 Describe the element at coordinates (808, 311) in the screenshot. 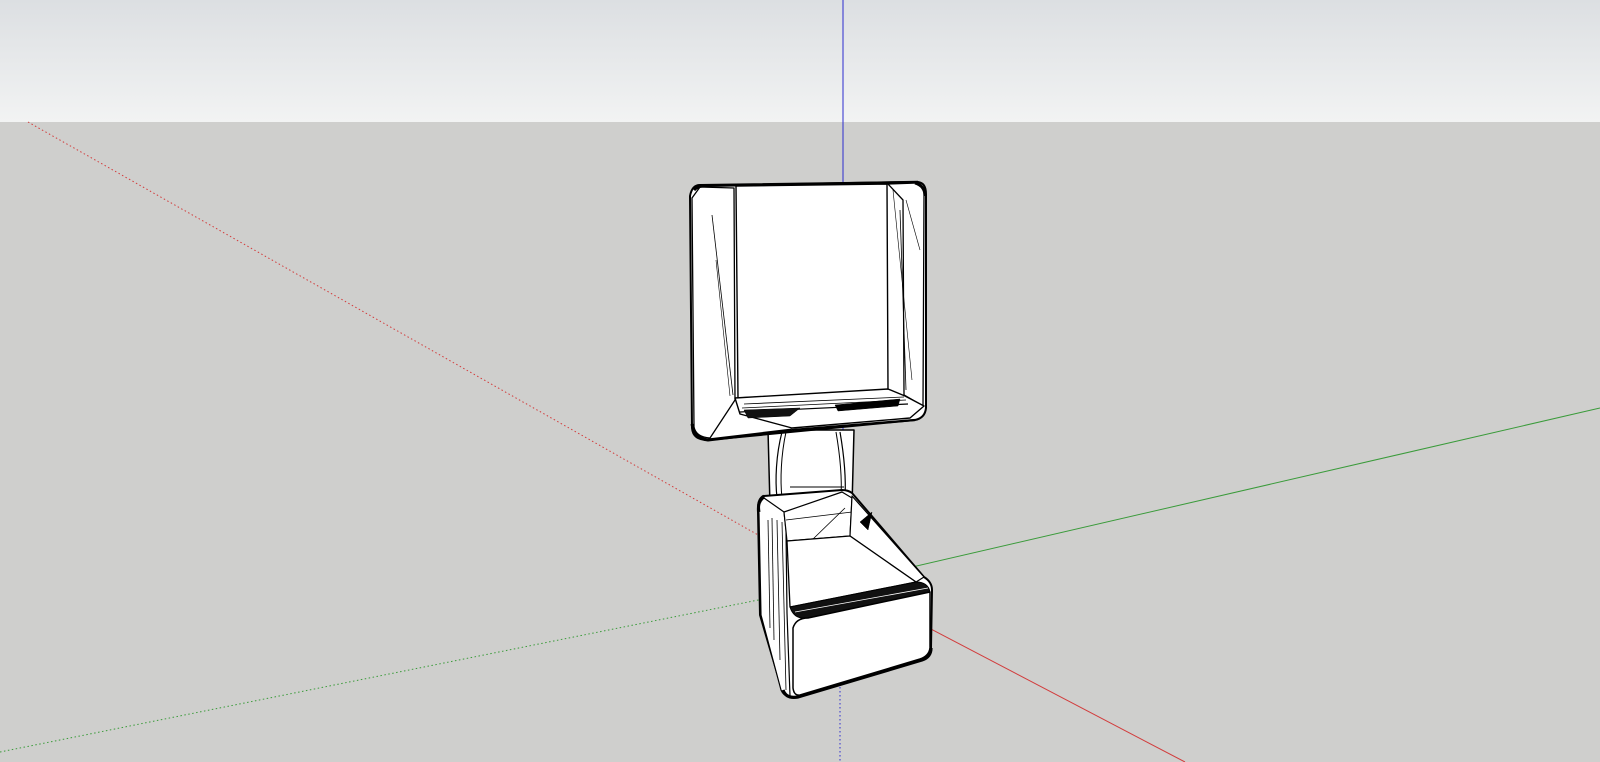

I see `upper-frame` at that location.